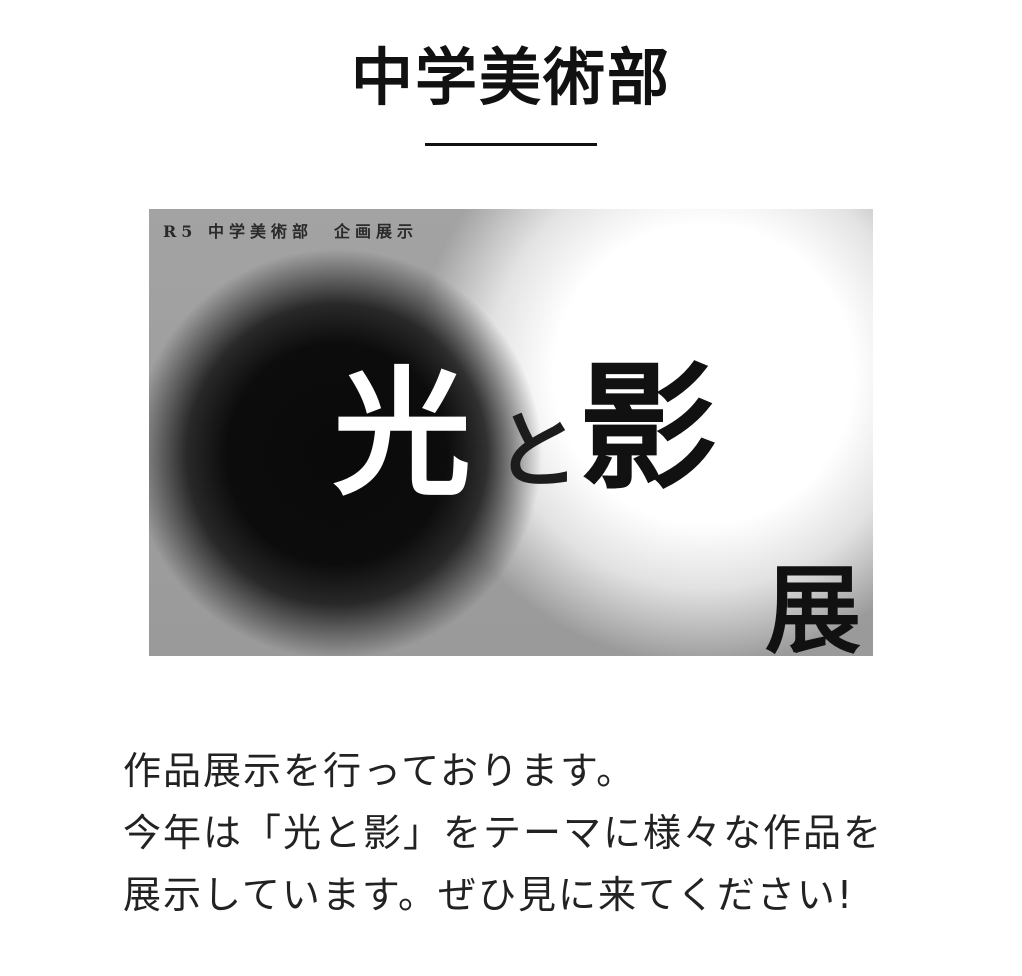 This screenshot has height=976, width=1022. What do you see at coordinates (510, 77) in the screenshot?
I see `page-title: 中学美術部` at bounding box center [510, 77].